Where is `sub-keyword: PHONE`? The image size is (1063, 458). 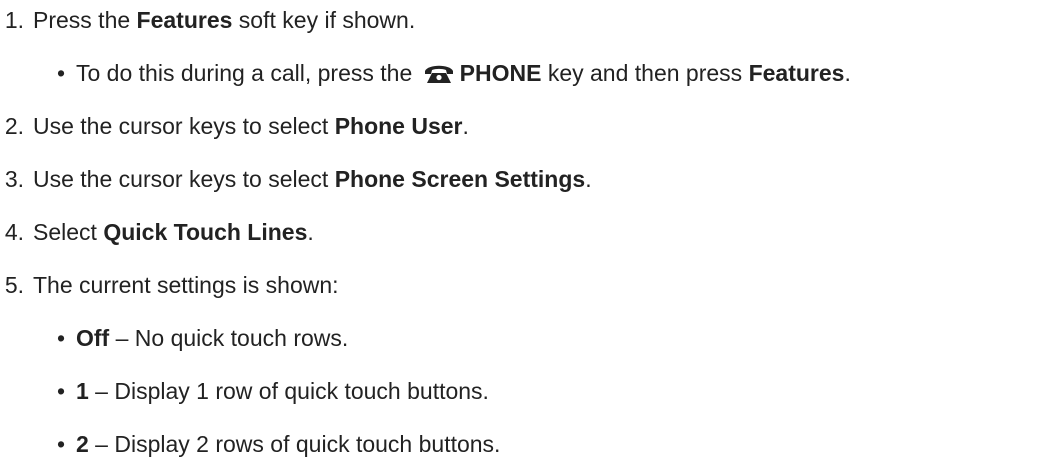 sub-keyword: PHONE is located at coordinates (500, 73).